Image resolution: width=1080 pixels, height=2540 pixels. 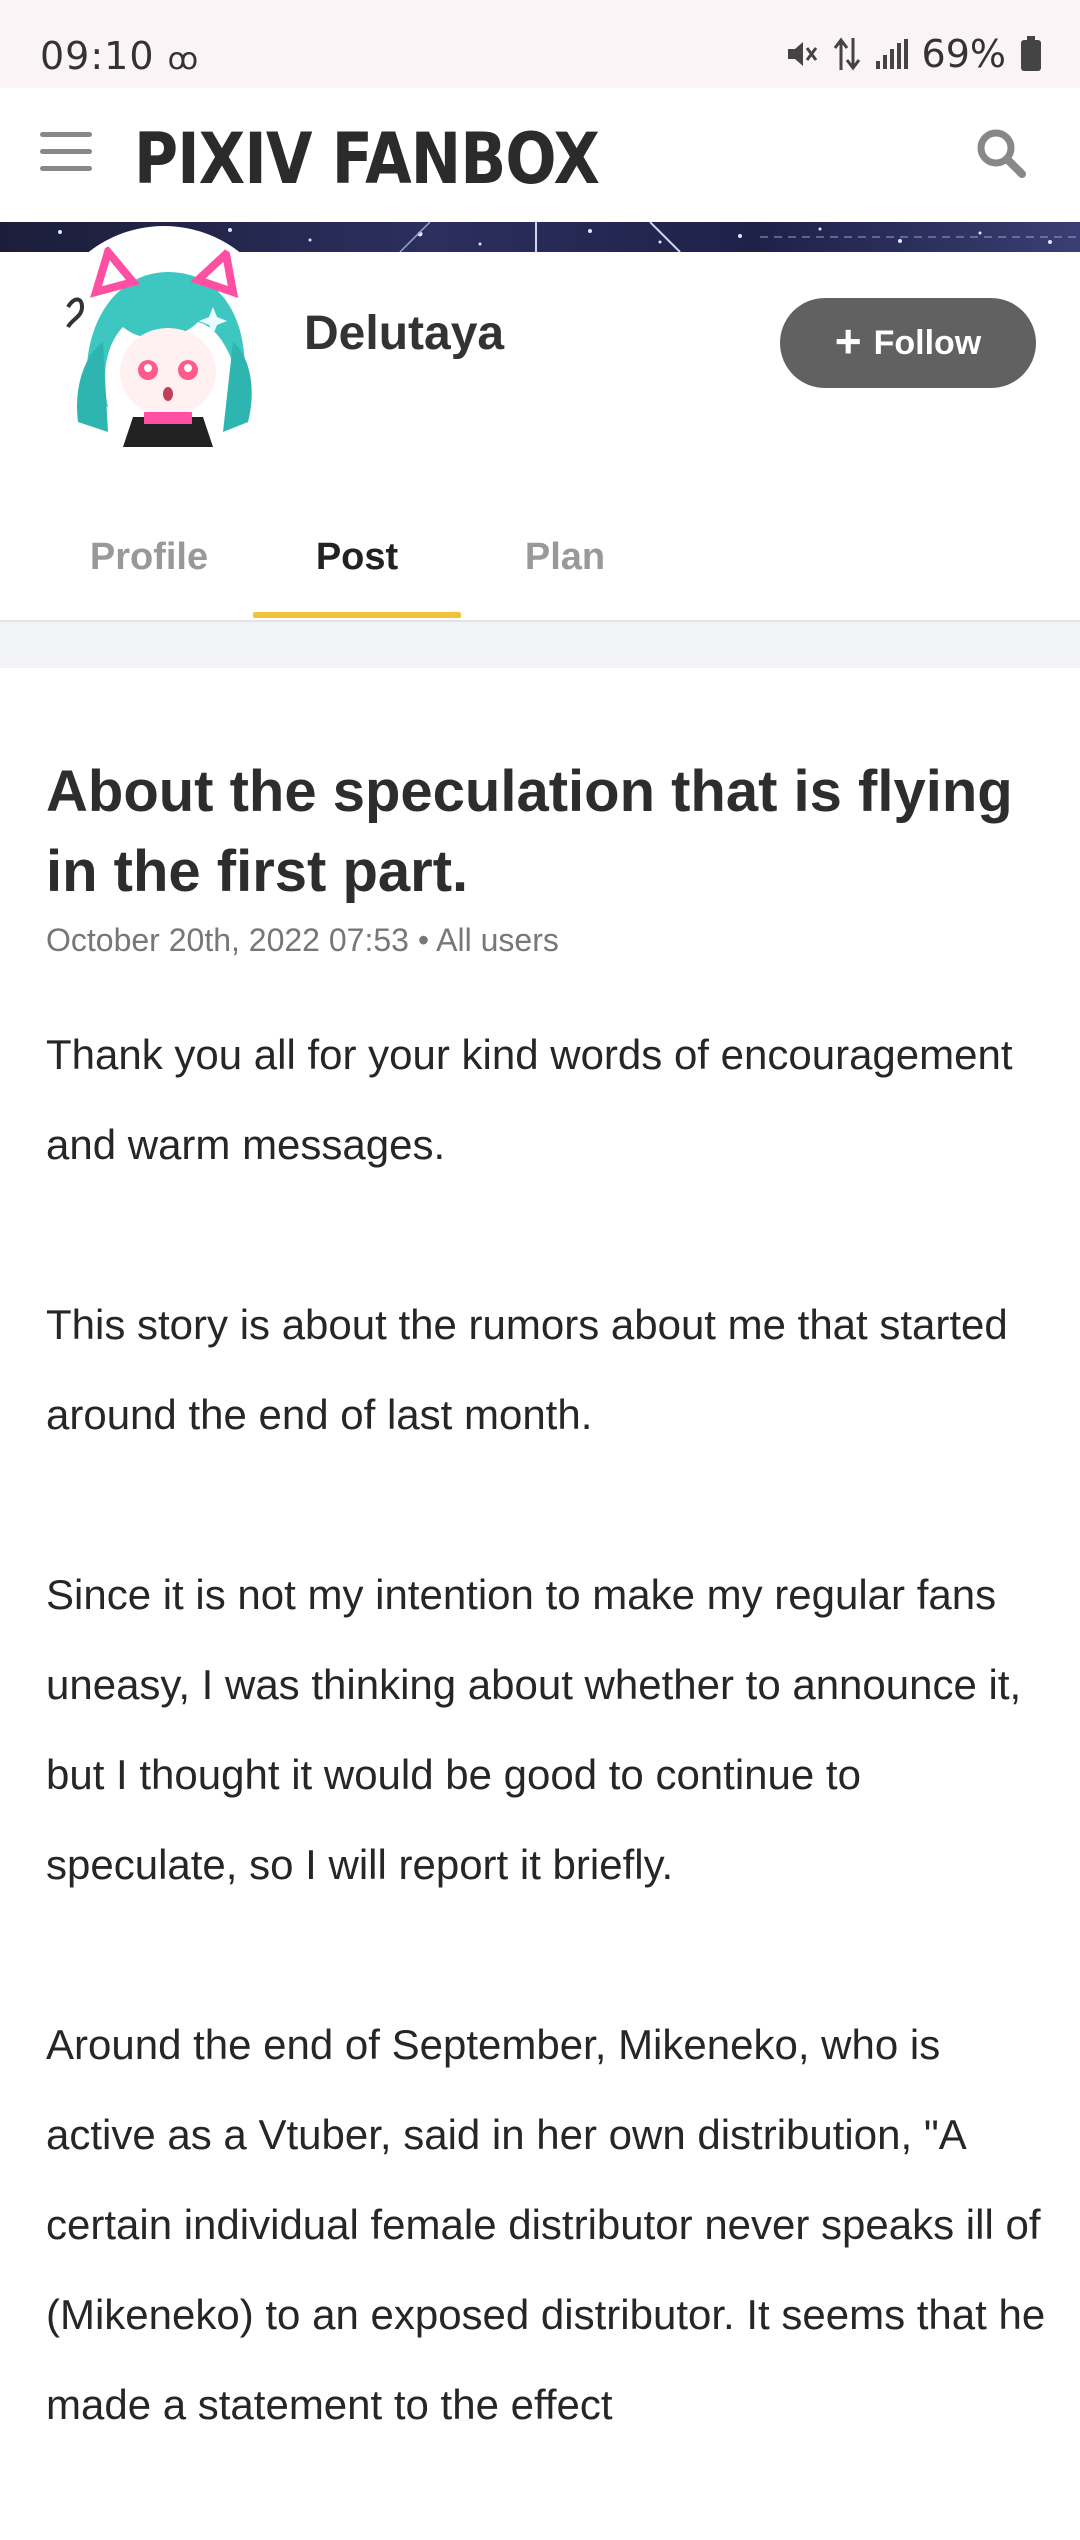 What do you see at coordinates (497, 940) in the screenshot?
I see `post-audience: All users` at bounding box center [497, 940].